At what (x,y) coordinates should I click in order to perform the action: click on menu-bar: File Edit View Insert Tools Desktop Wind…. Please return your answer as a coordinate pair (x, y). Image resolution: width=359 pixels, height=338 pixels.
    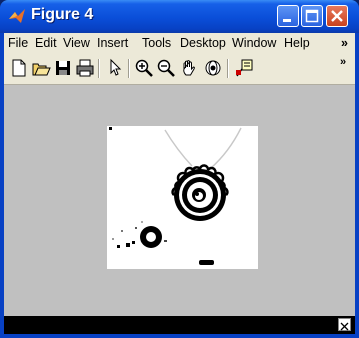
    Looking at the image, I should click on (179, 43).